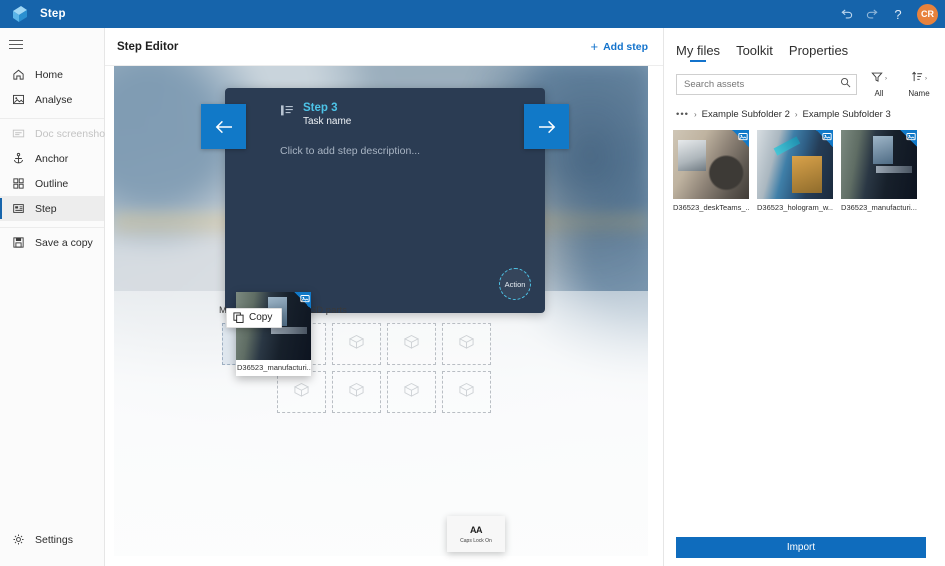 The image size is (945, 566). What do you see at coordinates (845, 84) in the screenshot?
I see `search-icon` at bounding box center [845, 84].